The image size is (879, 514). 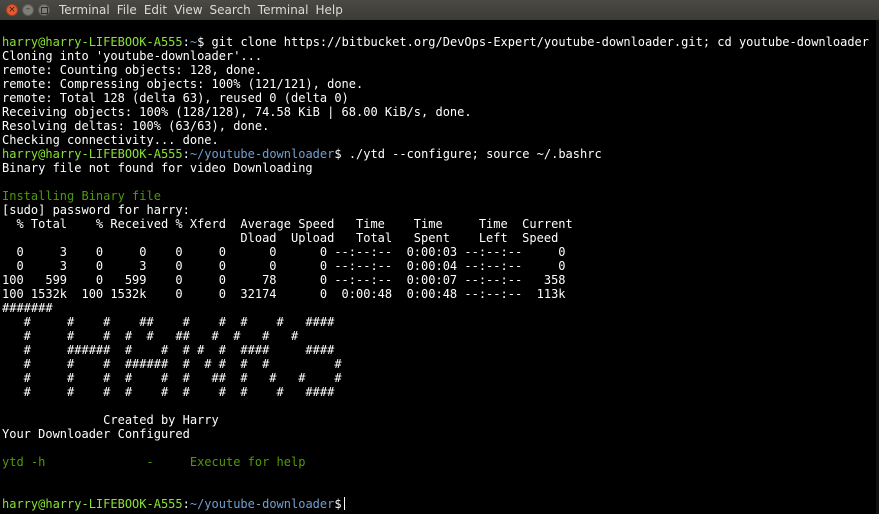 I want to click on ascii-banner-line: # # # ###### # # # # # #, so click(x=172, y=364).